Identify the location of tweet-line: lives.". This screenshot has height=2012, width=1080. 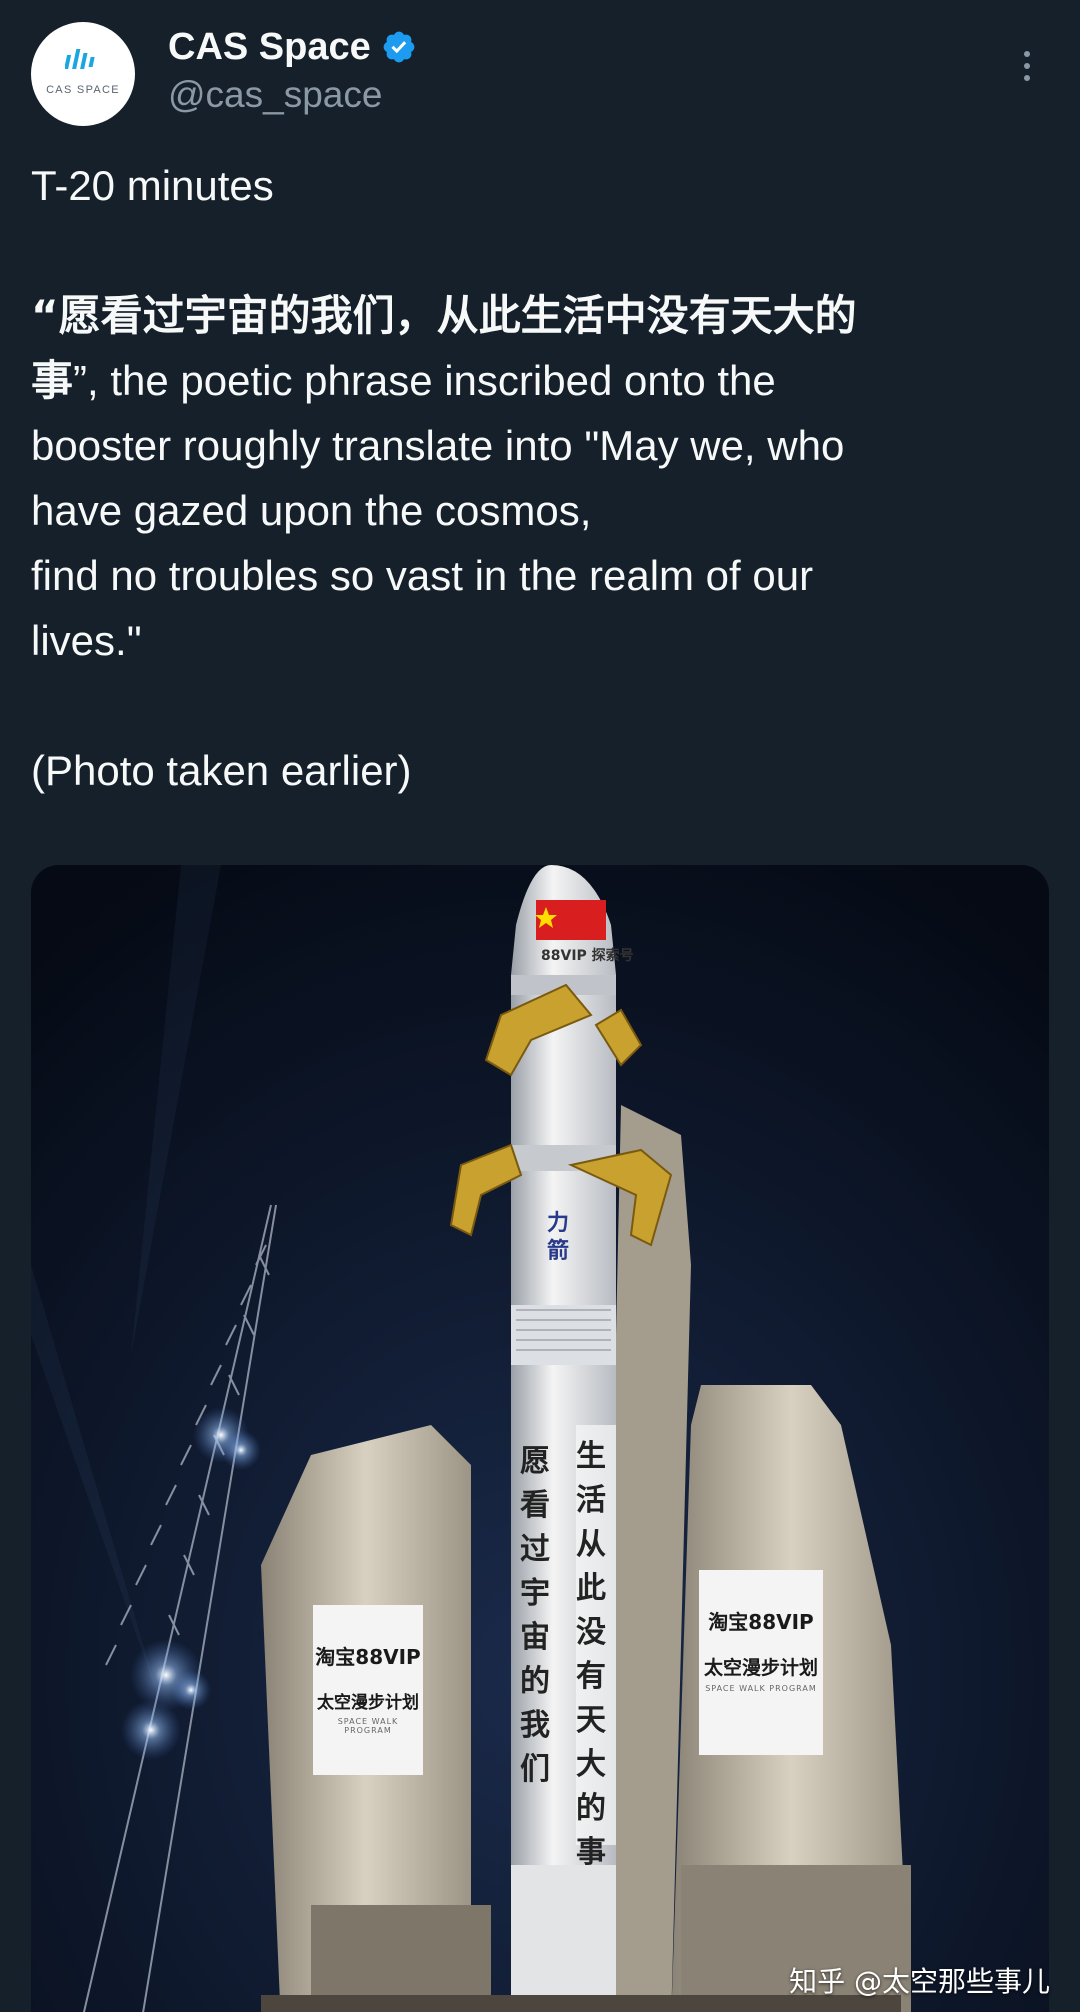
(86, 640).